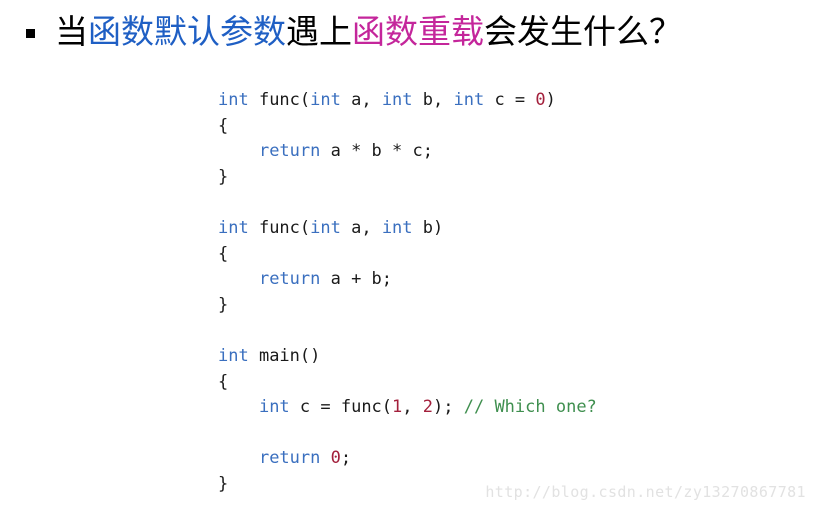 This screenshot has width=814, height=507. I want to click on code-token: // Which one?, so click(530, 407).